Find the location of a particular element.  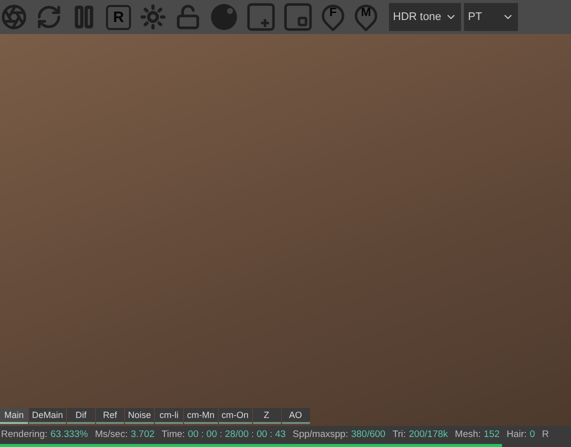

dropdown: HDR tone is located at coordinates (425, 17).